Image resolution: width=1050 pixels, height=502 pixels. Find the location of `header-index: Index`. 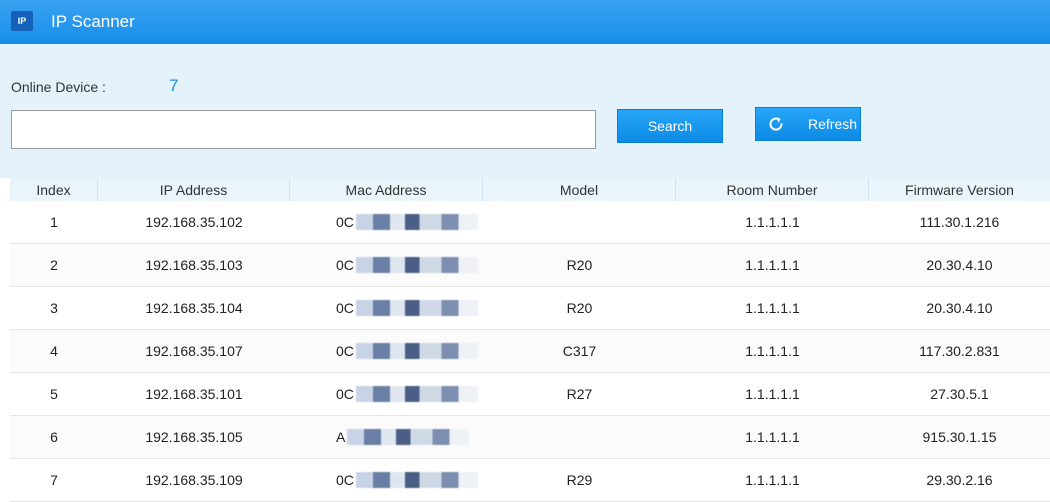

header-index: Index is located at coordinates (54, 189).